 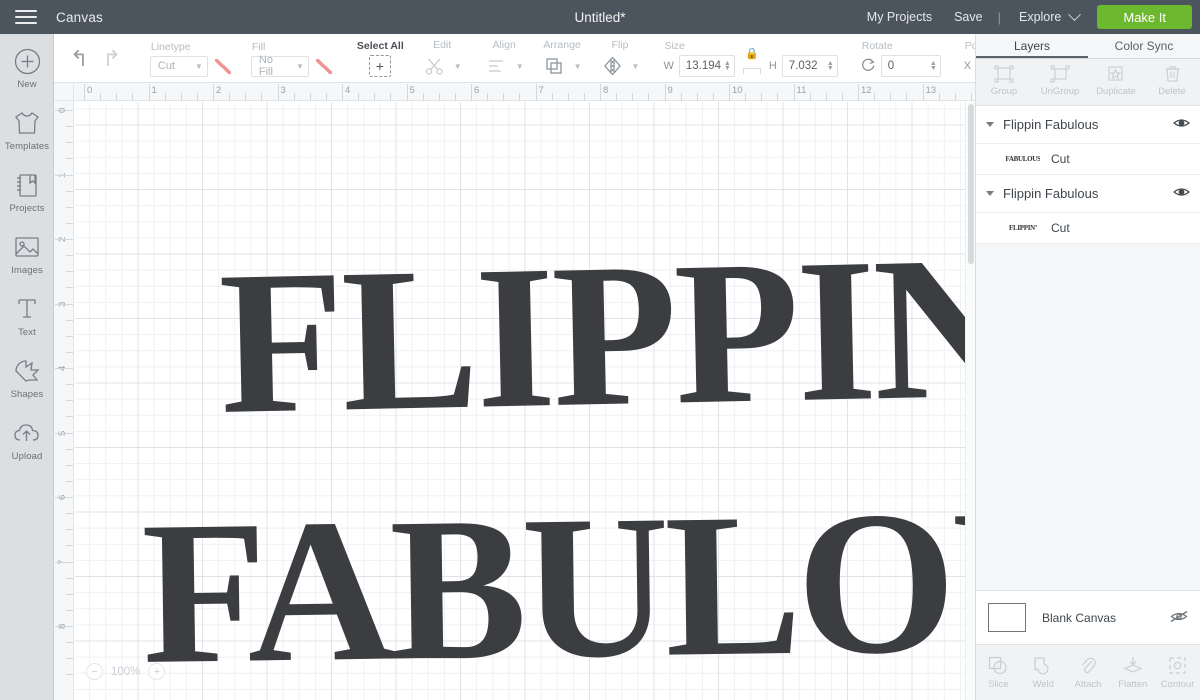 I want to click on history-group: ↰ ↱, so click(x=95, y=58).